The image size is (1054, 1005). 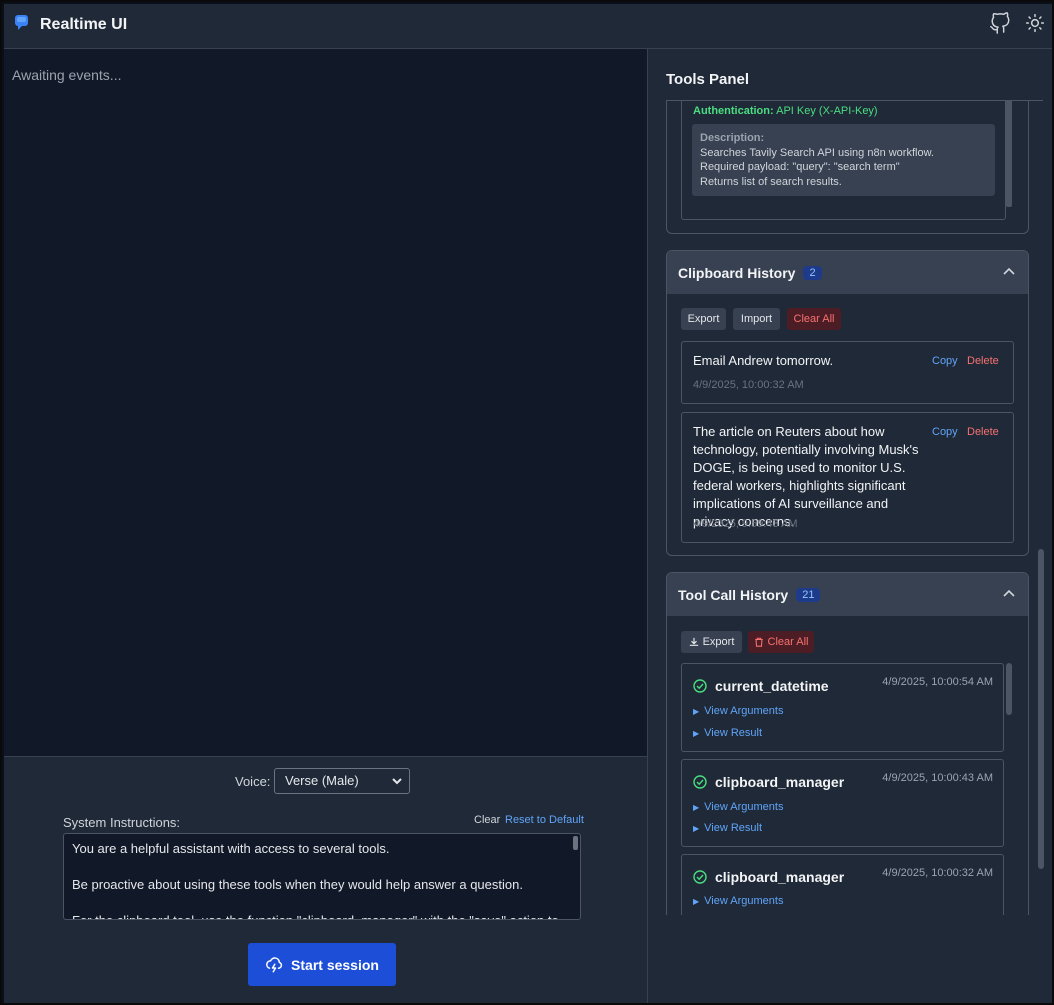 What do you see at coordinates (21, 22) in the screenshot?
I see `chat-bubble-icon` at bounding box center [21, 22].